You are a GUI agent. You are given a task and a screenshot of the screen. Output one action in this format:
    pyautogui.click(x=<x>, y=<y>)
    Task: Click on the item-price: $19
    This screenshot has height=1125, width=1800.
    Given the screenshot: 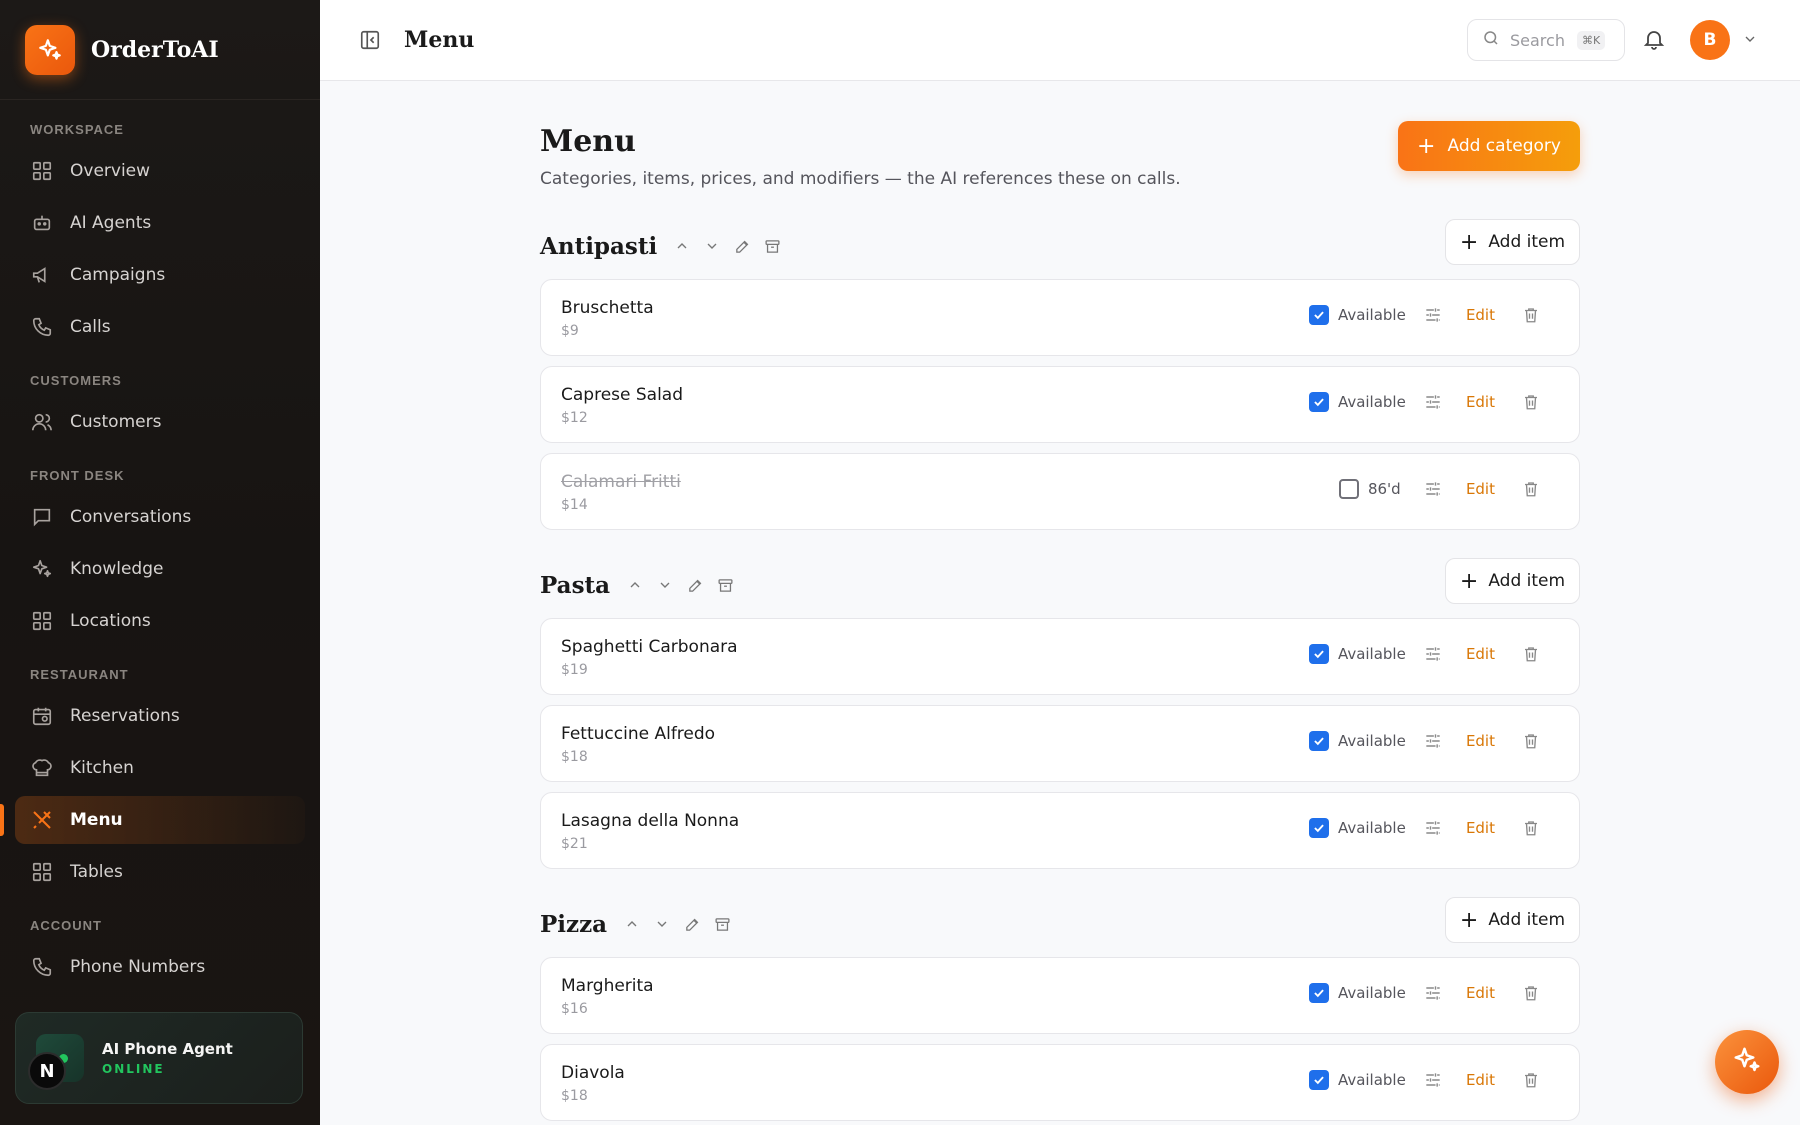 What is the action you would take?
    pyautogui.click(x=574, y=670)
    